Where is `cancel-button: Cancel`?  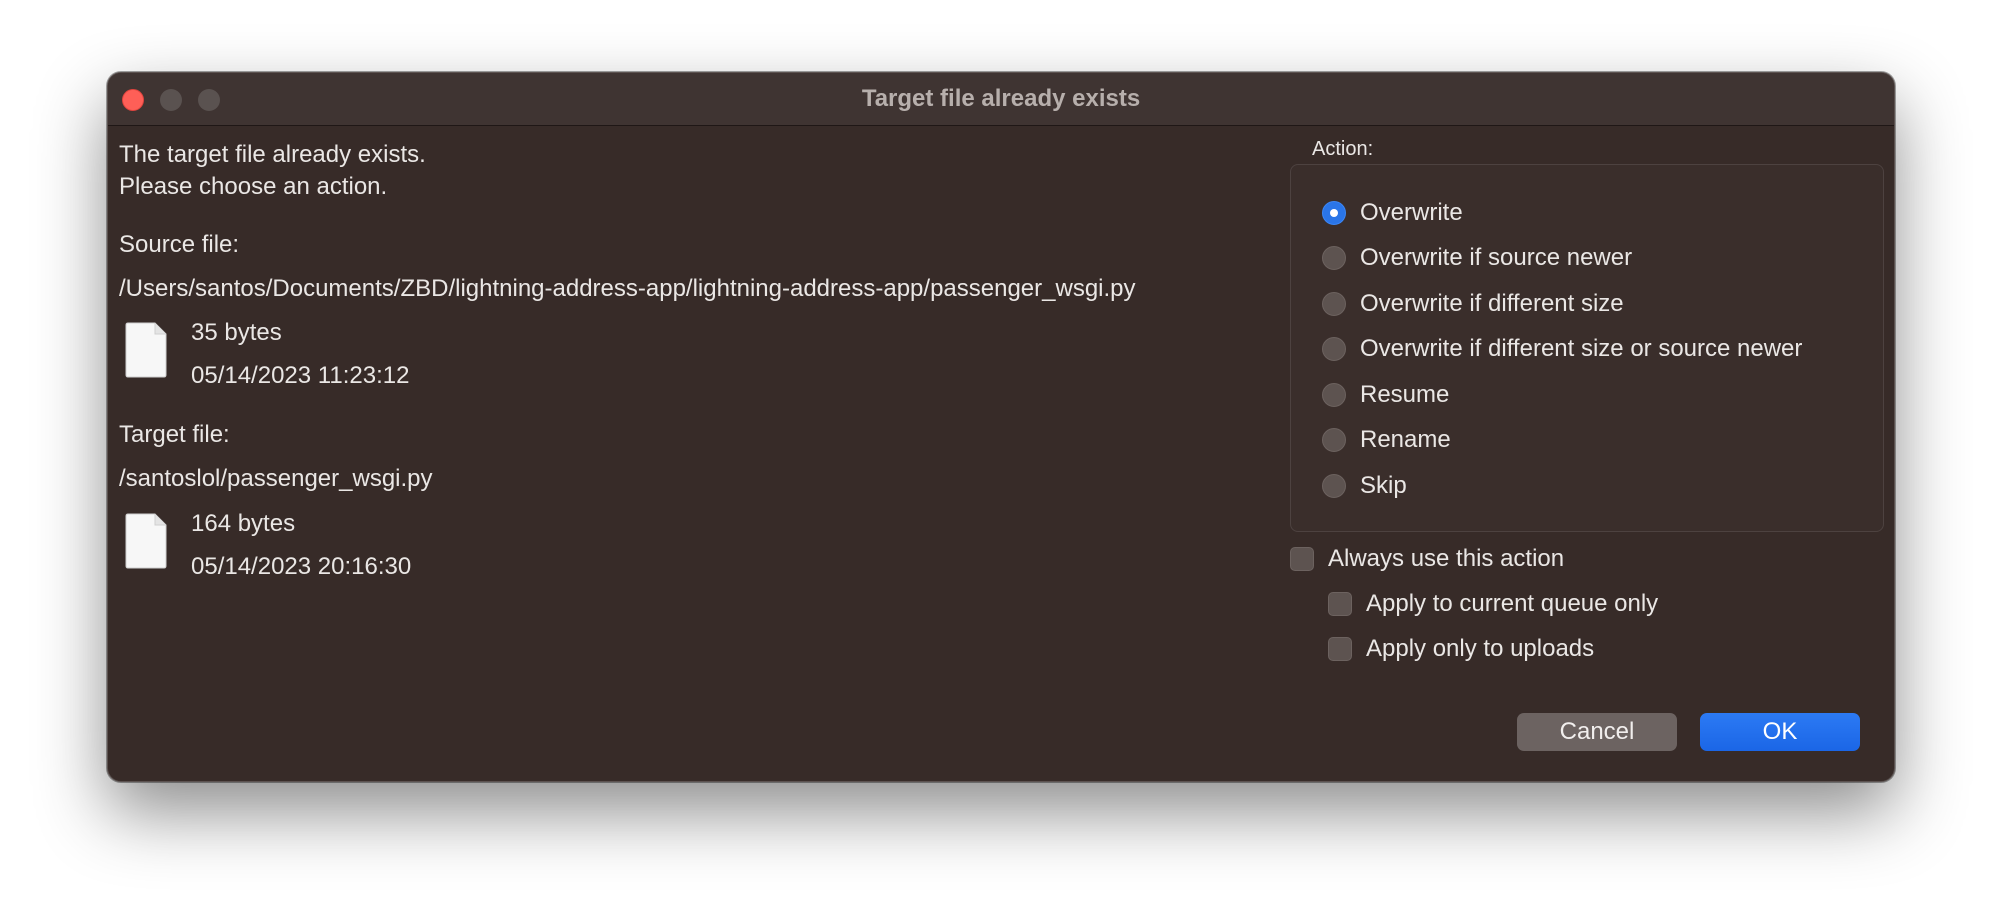
cancel-button: Cancel is located at coordinates (1597, 732).